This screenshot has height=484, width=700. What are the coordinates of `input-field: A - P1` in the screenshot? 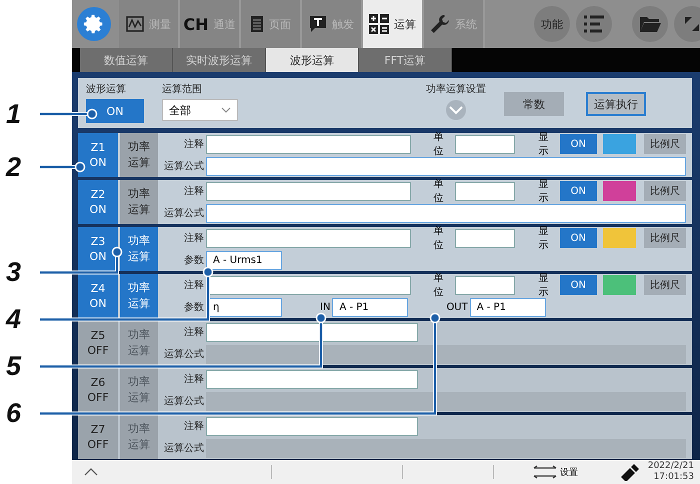 It's located at (370, 307).